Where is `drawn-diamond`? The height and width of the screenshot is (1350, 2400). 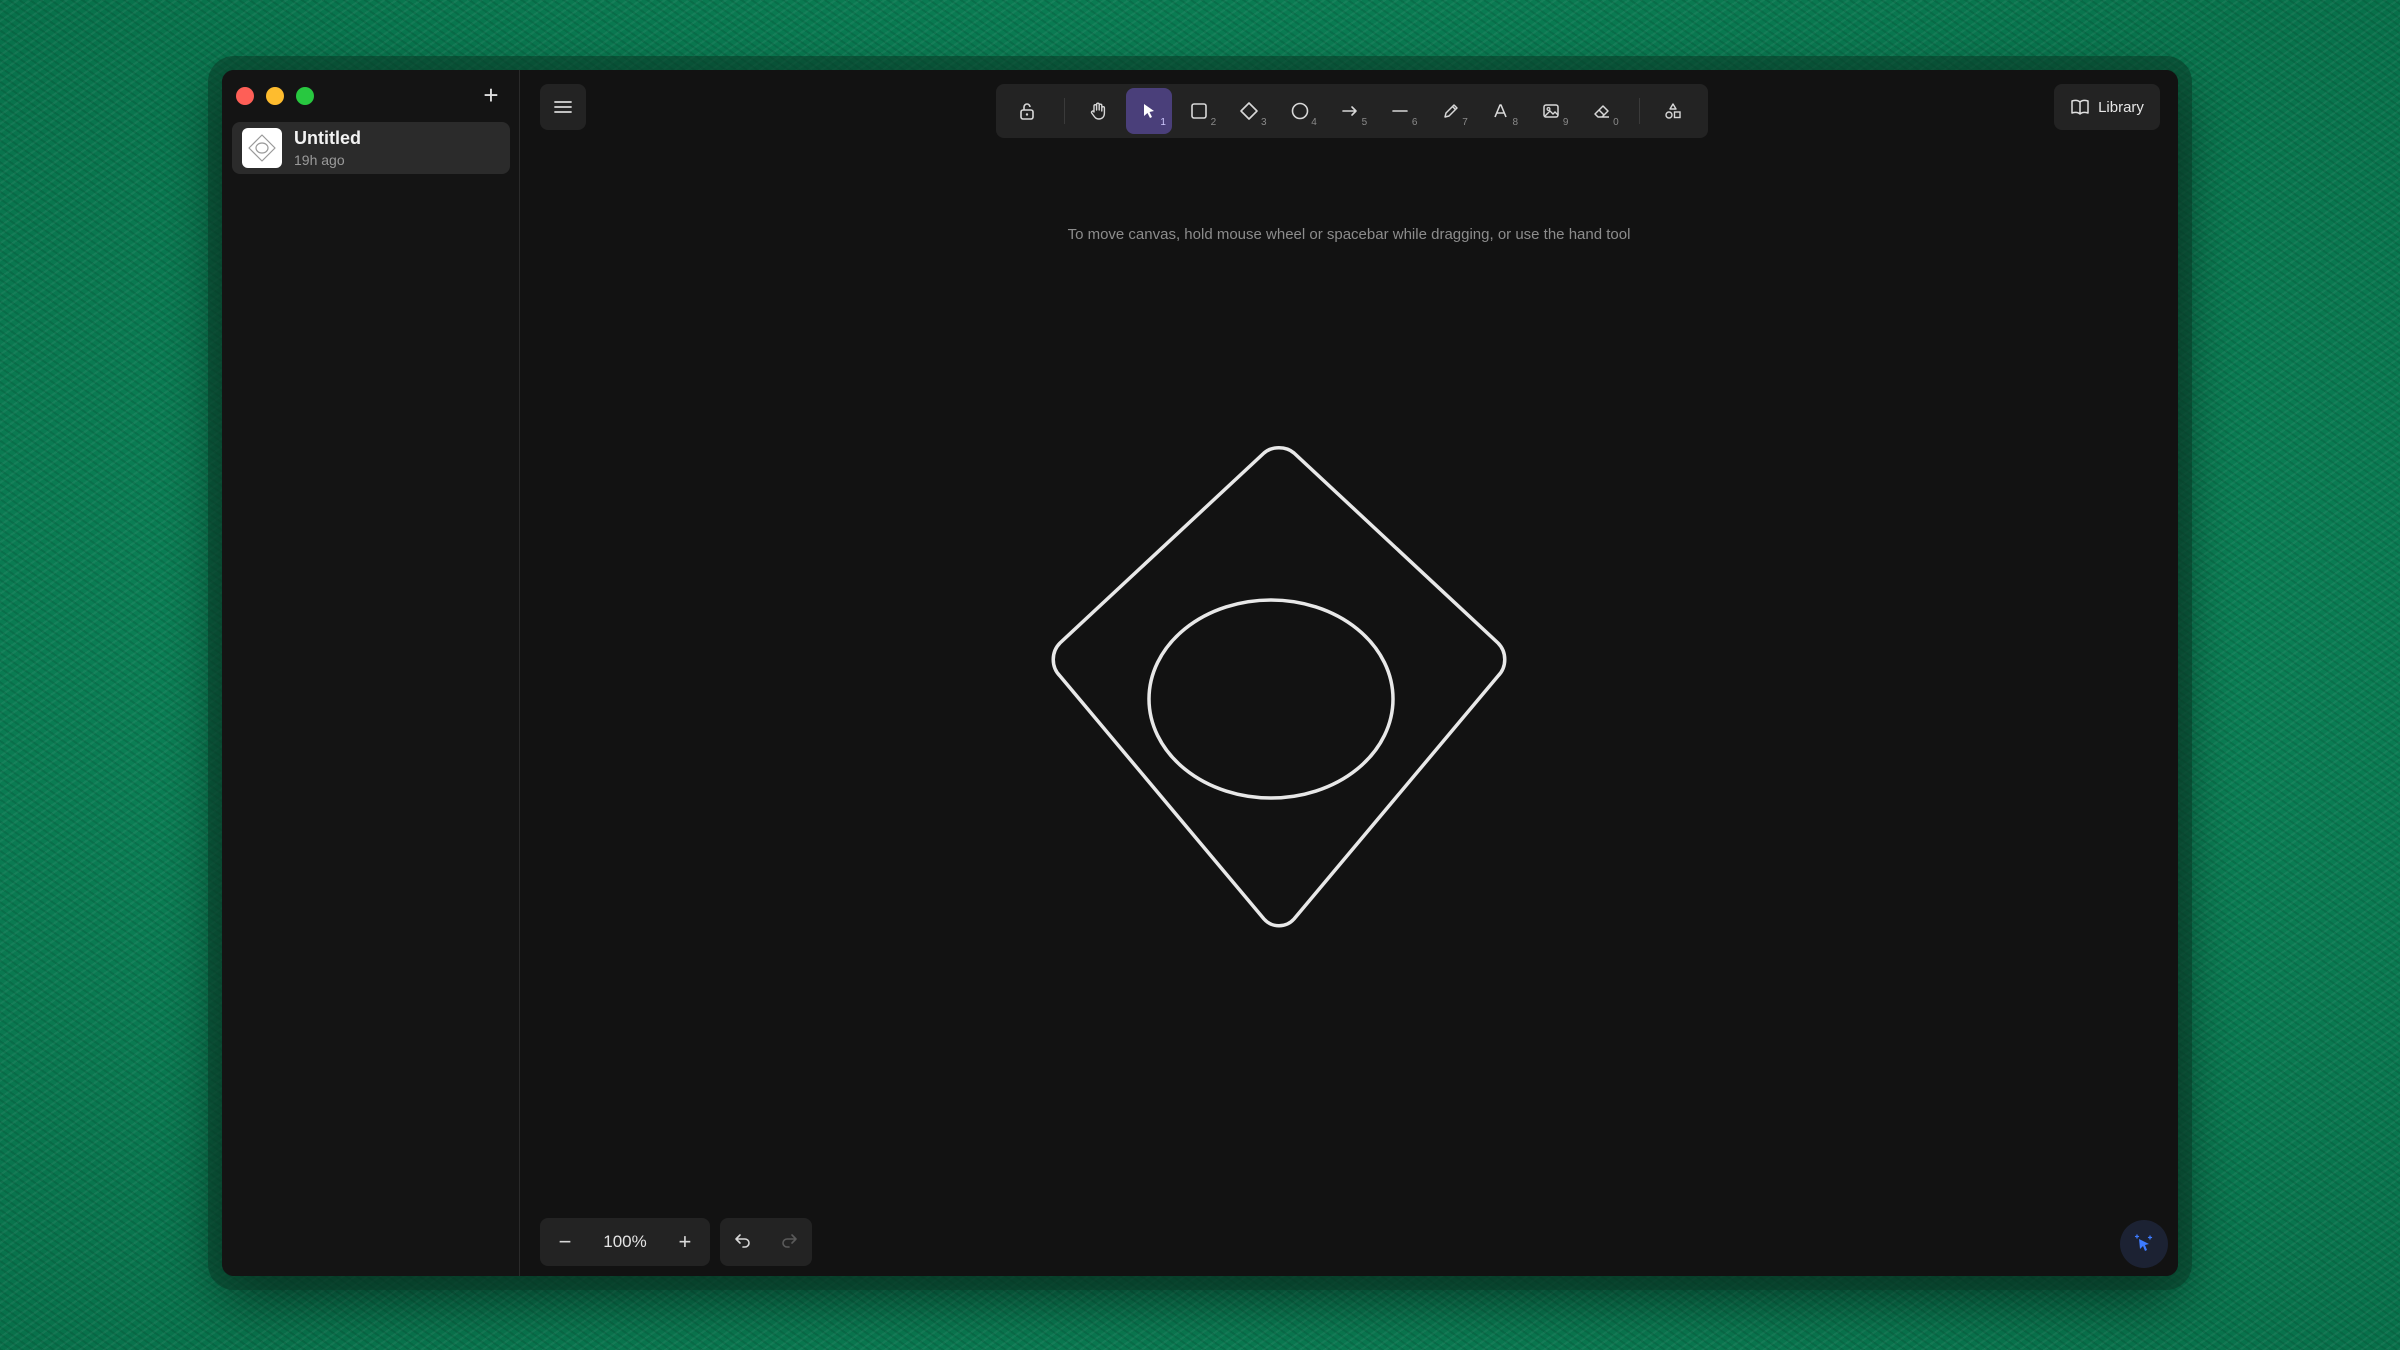
drawn-diamond is located at coordinates (1279, 687).